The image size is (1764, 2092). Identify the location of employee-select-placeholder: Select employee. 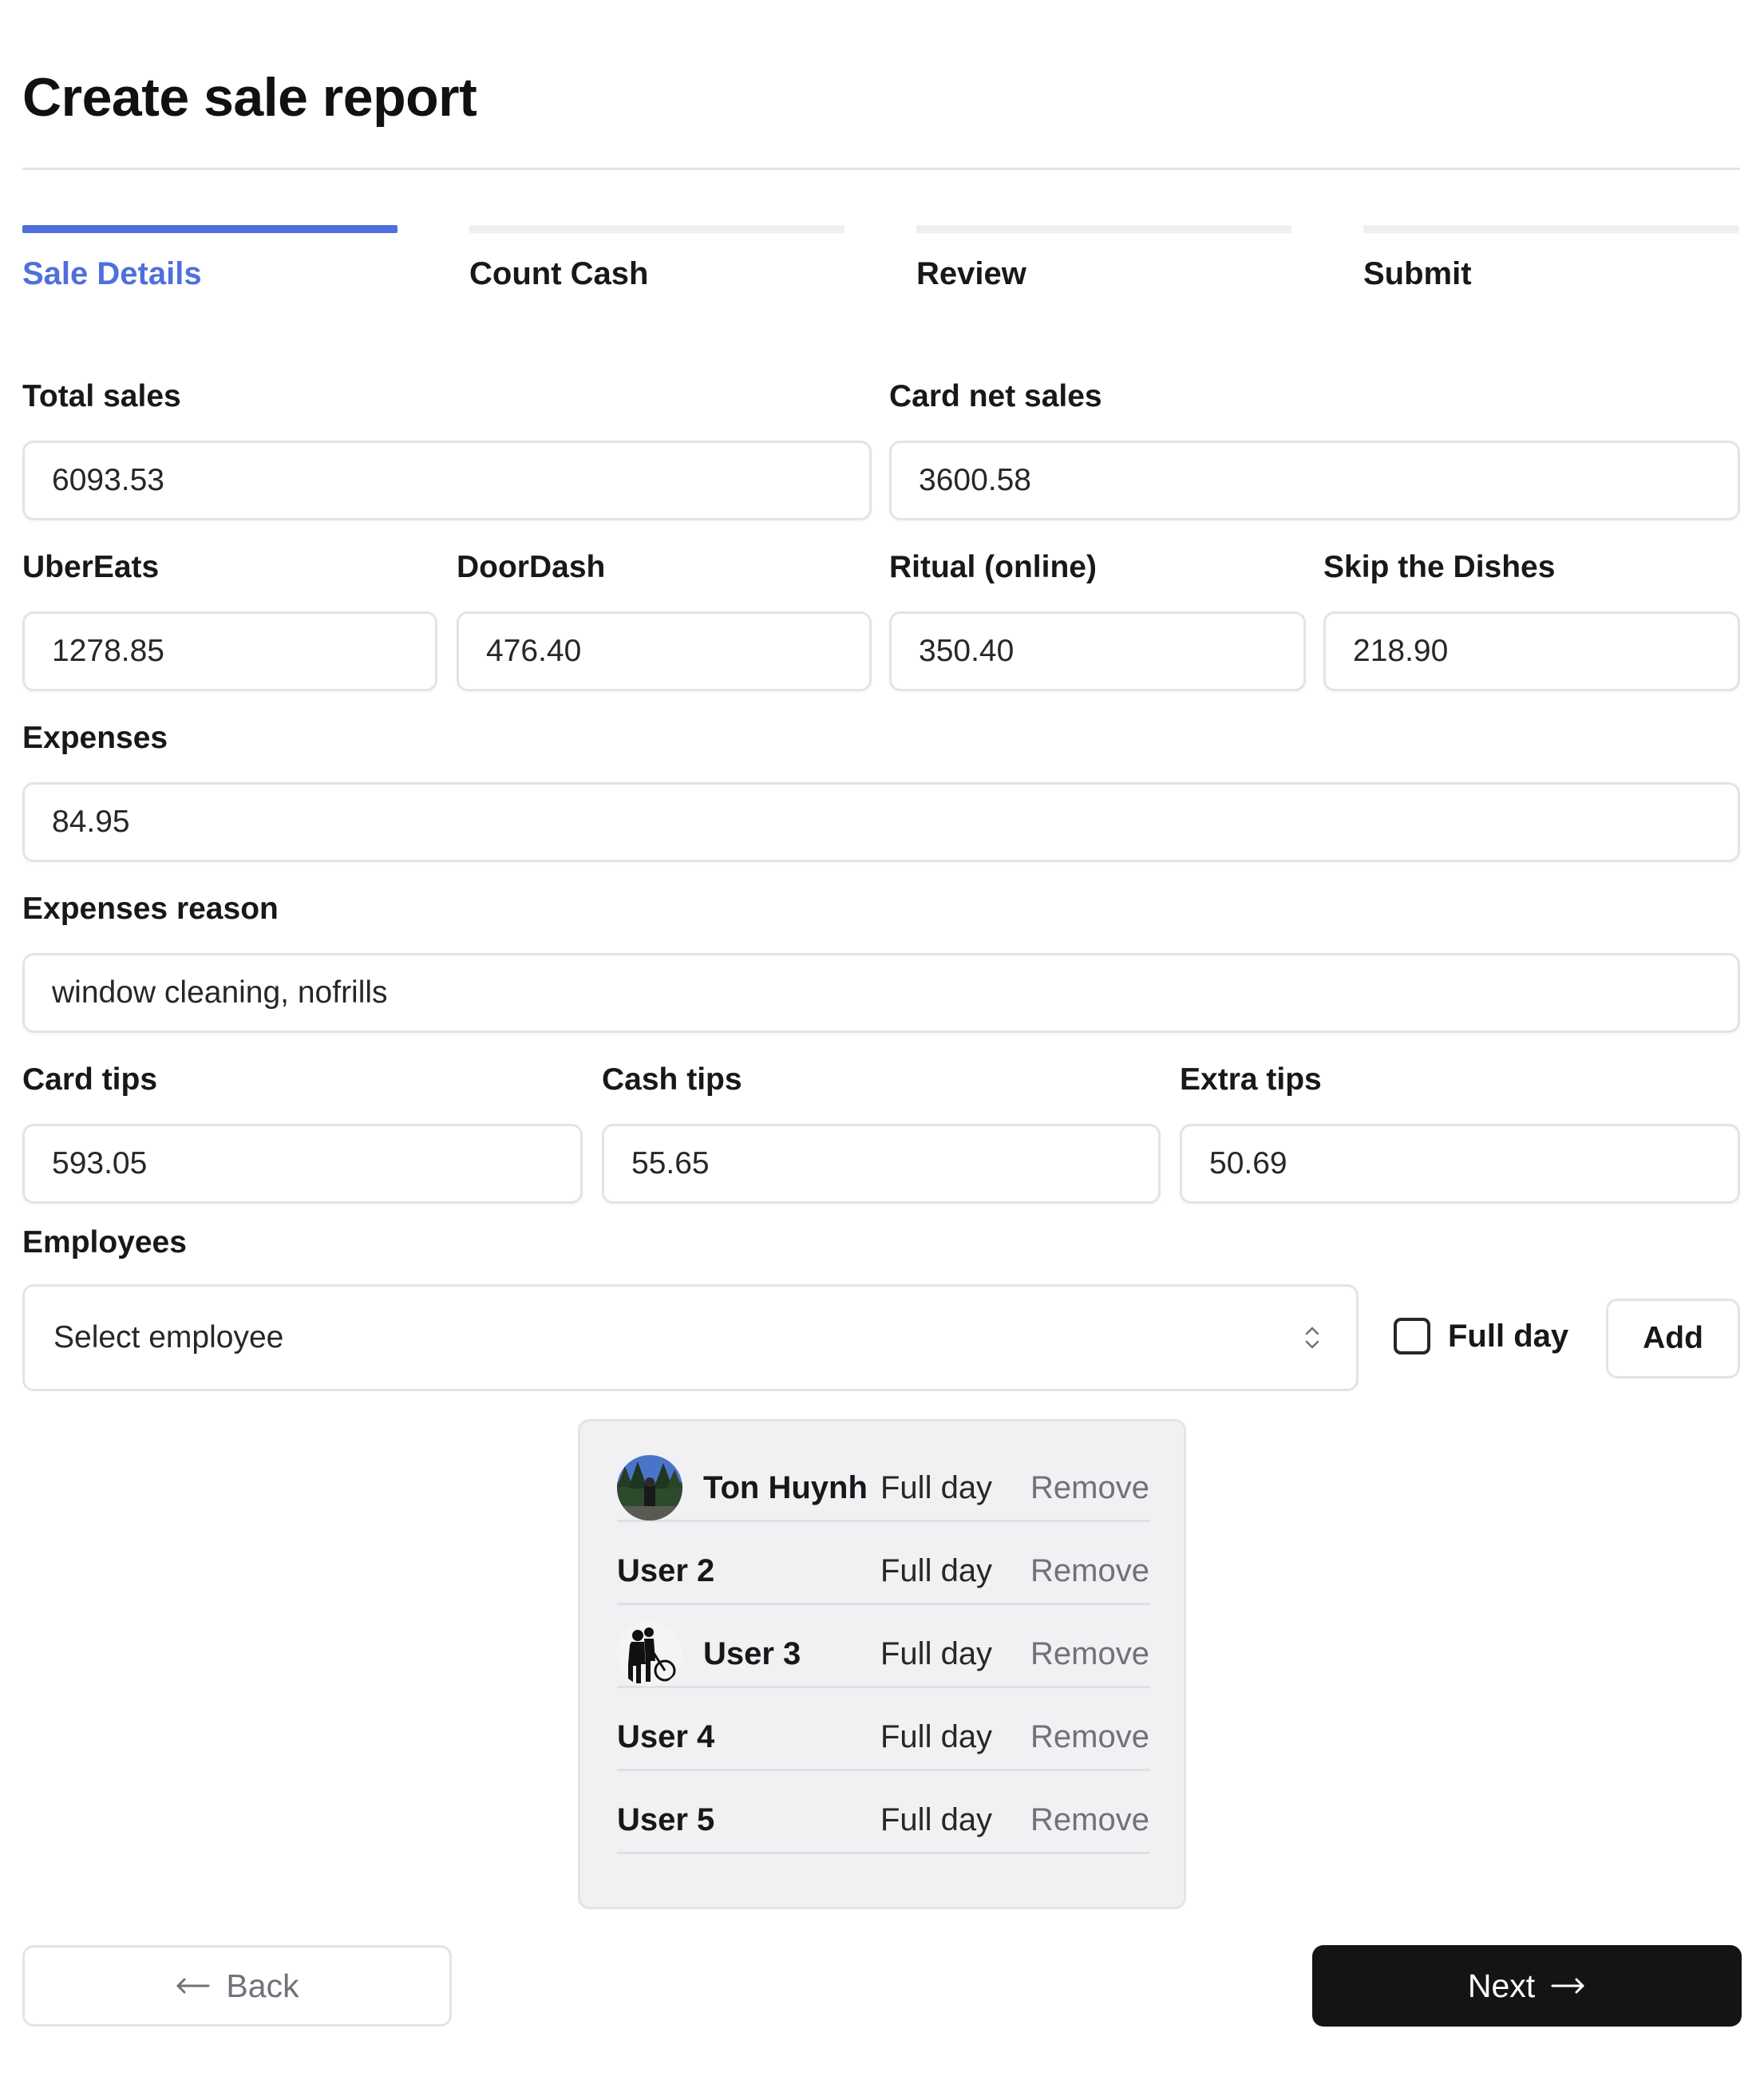
(169, 1337).